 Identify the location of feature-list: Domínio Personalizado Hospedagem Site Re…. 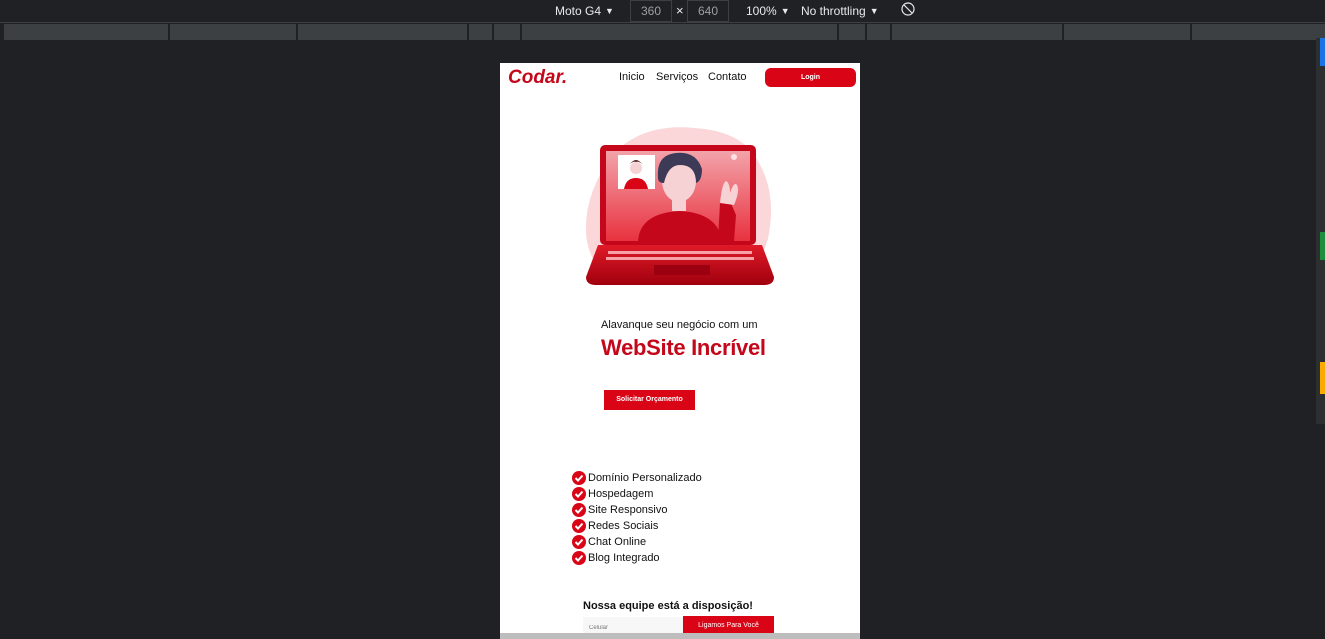
(637, 518).